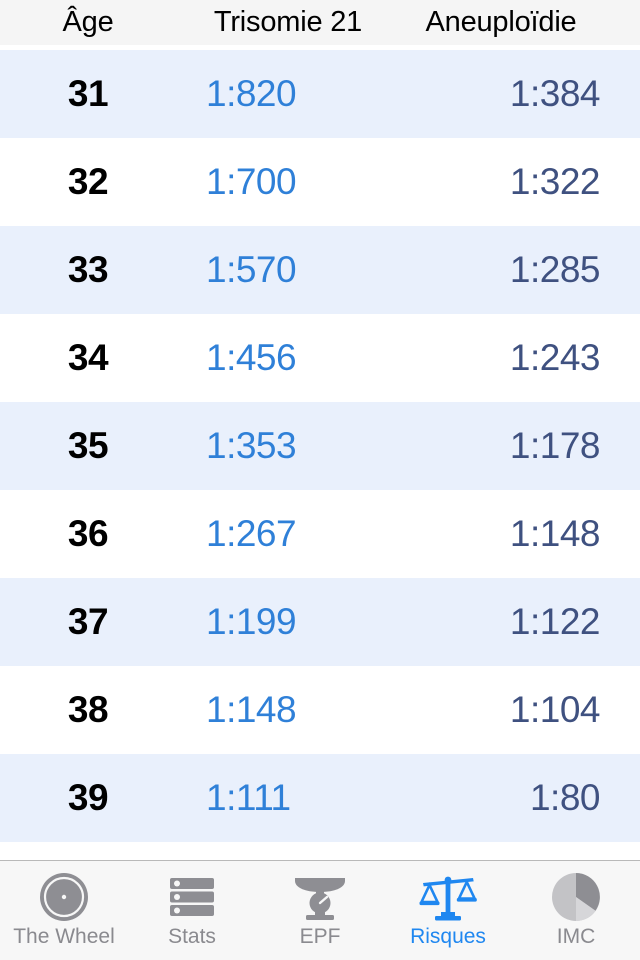 The image size is (640, 960). Describe the element at coordinates (555, 709) in the screenshot. I see `cell-aneuploidie: 1:104` at that location.